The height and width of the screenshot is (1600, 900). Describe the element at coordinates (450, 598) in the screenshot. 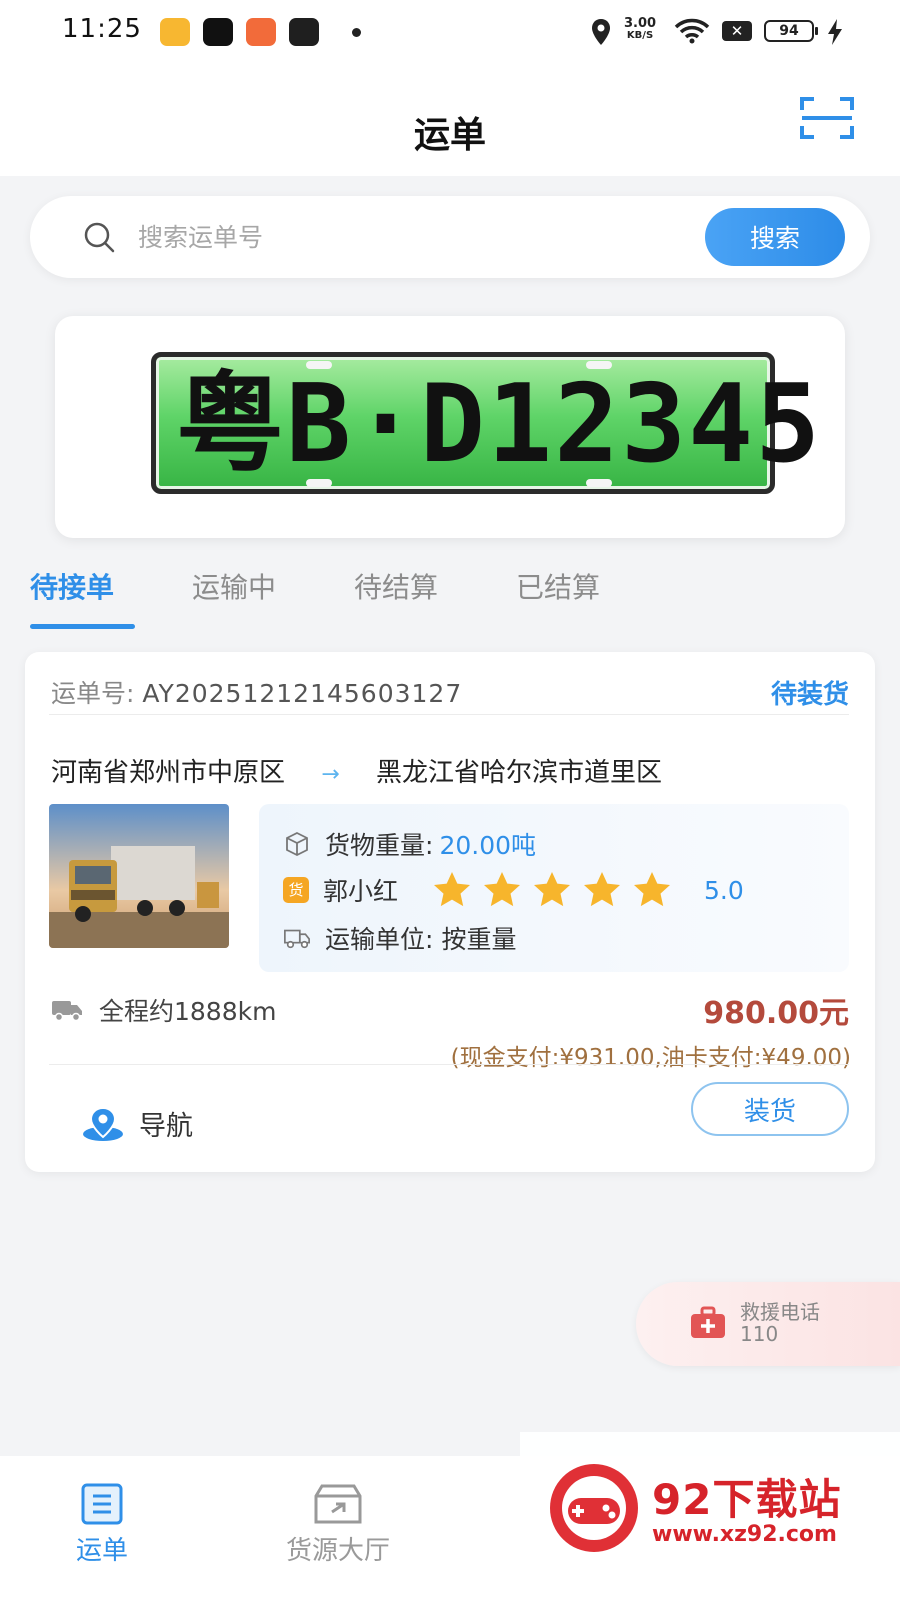

I see `order-status-tabs: 待接单 运输中 待结算 已结算` at that location.